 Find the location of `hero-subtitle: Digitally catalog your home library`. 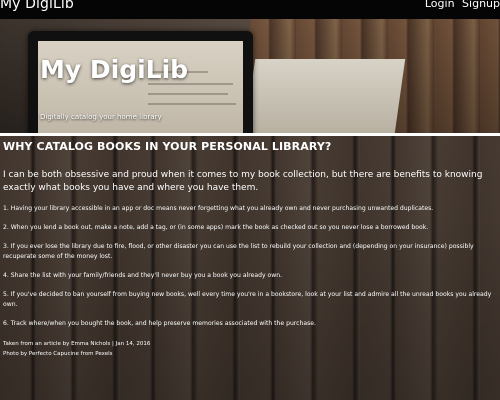

hero-subtitle: Digitally catalog your home library is located at coordinates (101, 117).